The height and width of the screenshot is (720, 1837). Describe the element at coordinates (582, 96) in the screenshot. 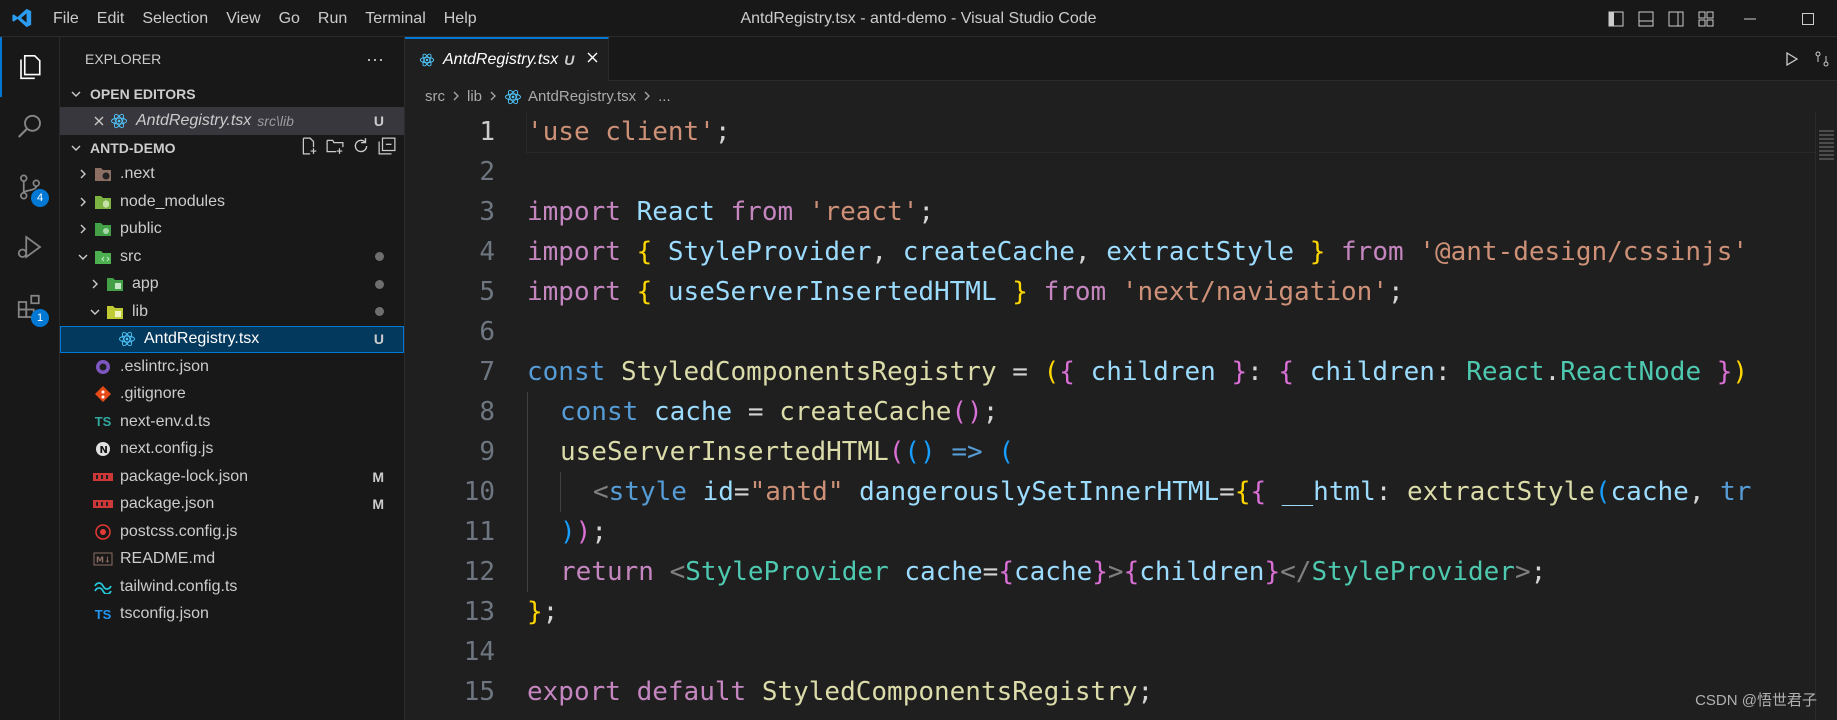

I see `breadcrumb-item: AntdRegistry.tsx` at that location.